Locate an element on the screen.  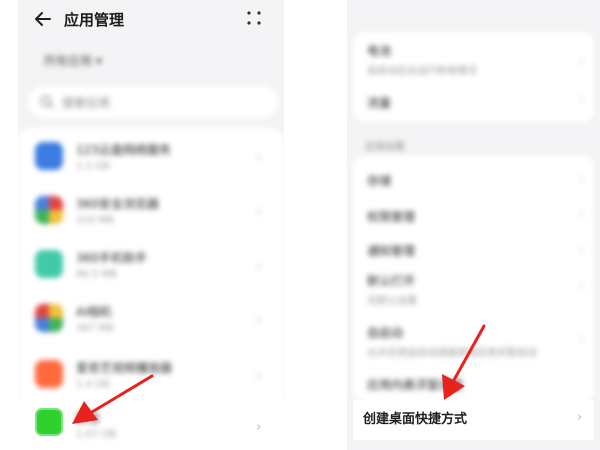
app-filter-dropdown: 所有应用 ▾ is located at coordinates (73, 60).